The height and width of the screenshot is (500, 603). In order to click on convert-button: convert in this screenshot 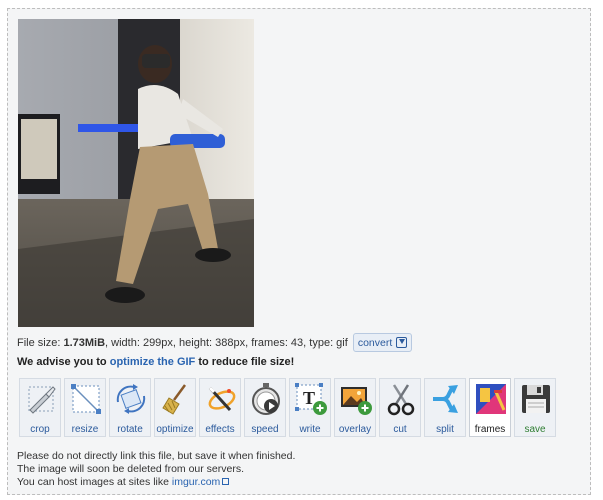, I will do `click(382, 342)`.